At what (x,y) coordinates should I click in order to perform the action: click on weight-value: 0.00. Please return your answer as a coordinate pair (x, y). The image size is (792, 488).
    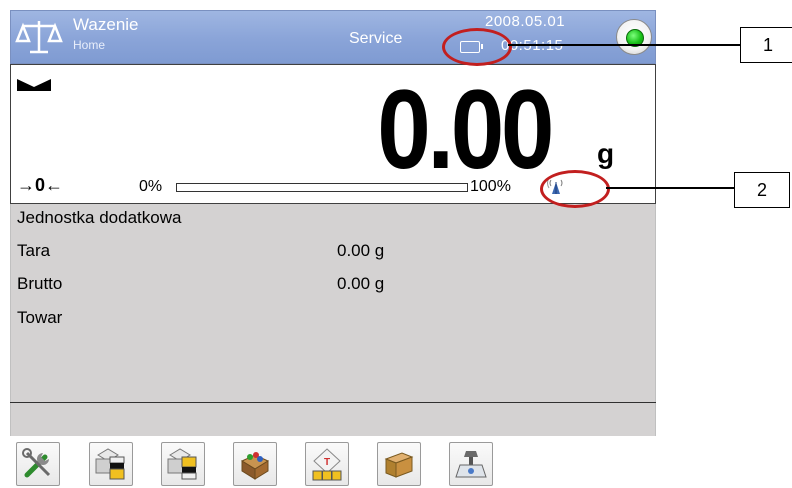
    Looking at the image, I should click on (465, 129).